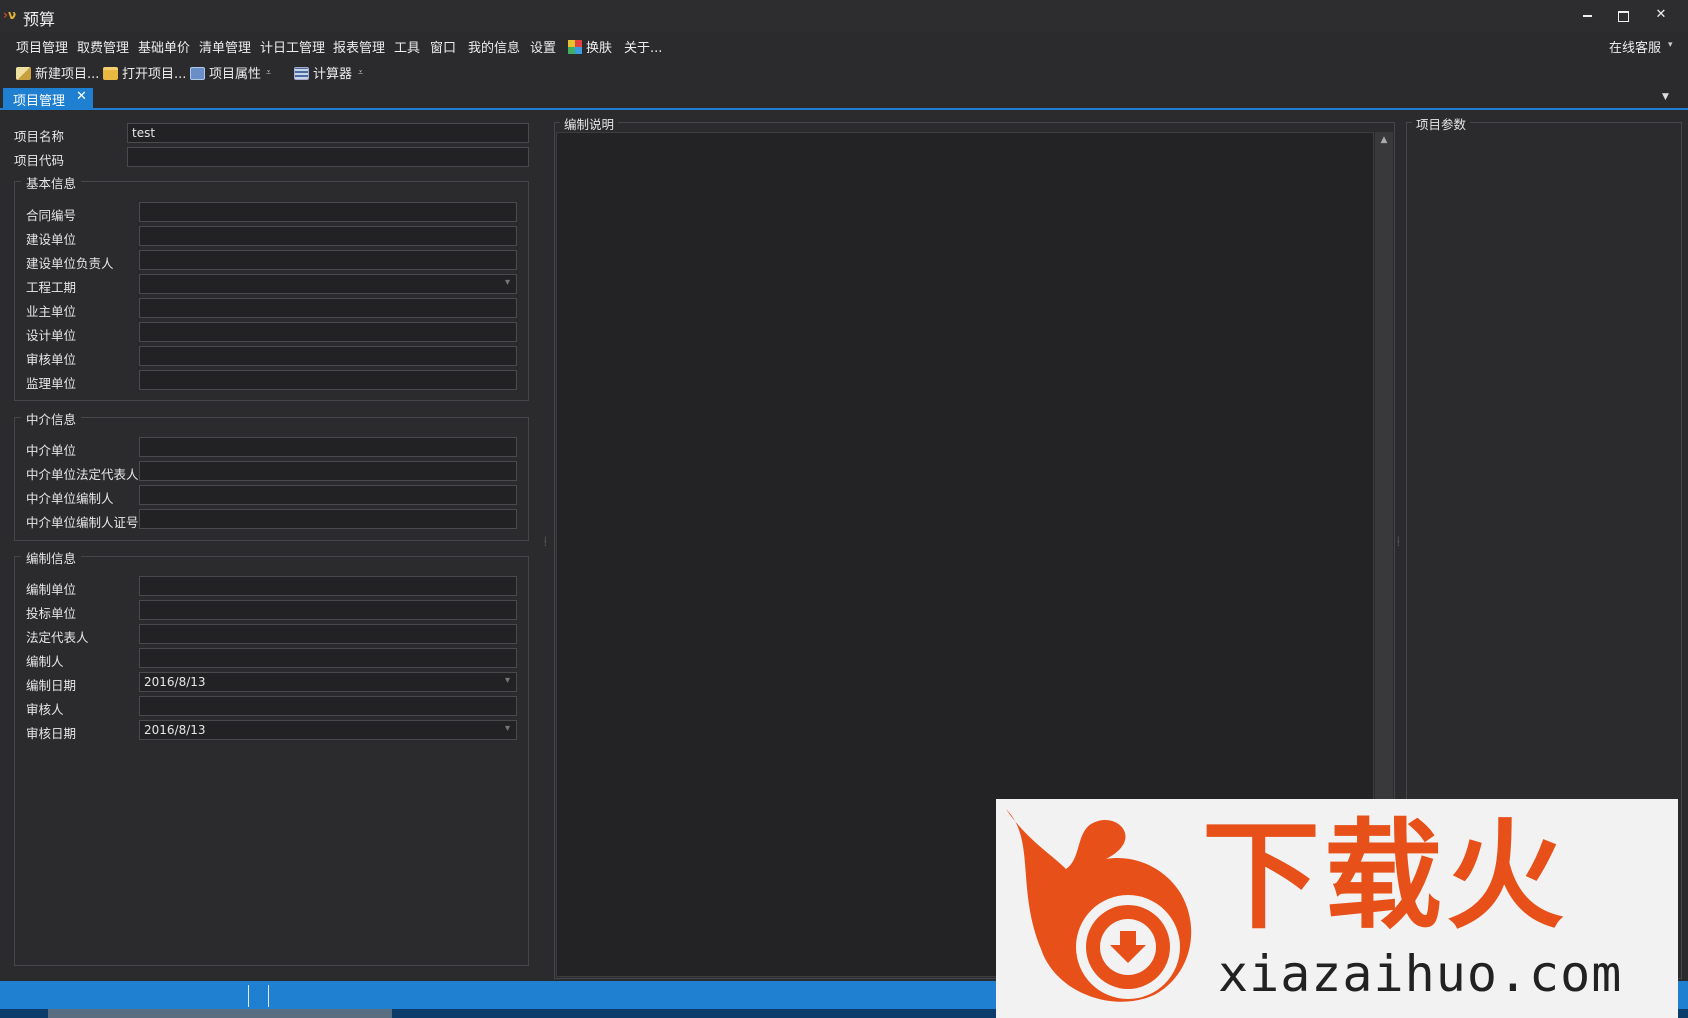  What do you see at coordinates (70, 263) in the screenshot?
I see `builder-head-label: 建设单位负责人` at bounding box center [70, 263].